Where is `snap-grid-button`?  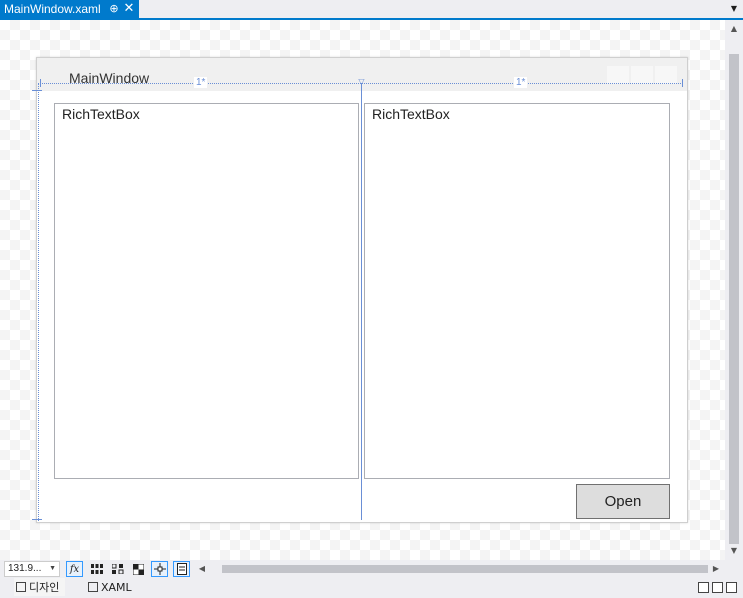 snap-grid-button is located at coordinates (117, 569).